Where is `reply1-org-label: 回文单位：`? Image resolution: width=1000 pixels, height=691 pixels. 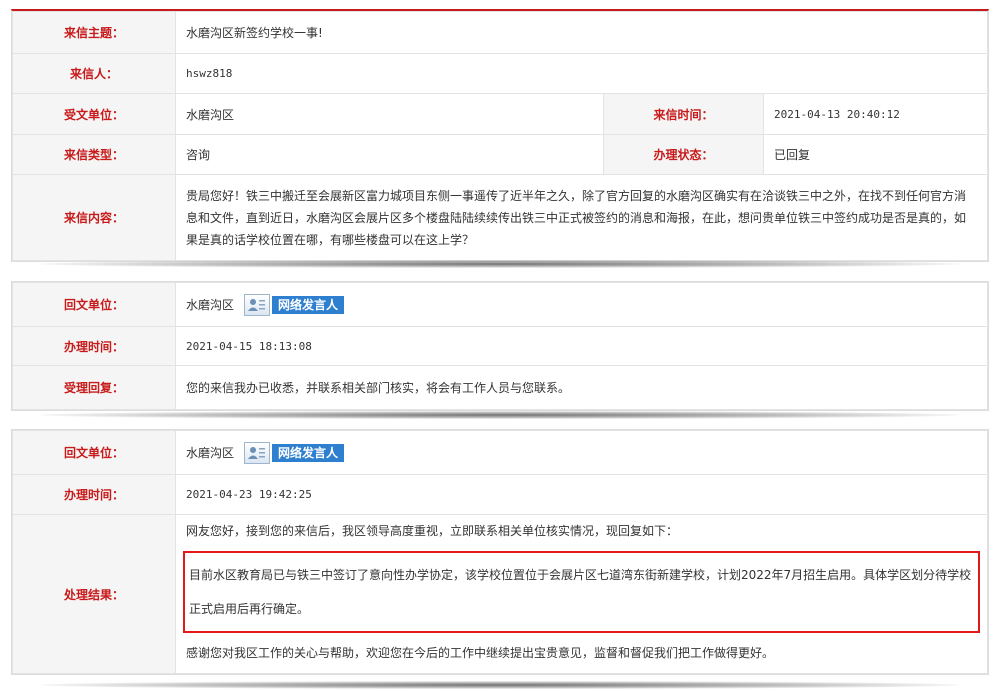 reply1-org-label: 回文单位： is located at coordinates (94, 304).